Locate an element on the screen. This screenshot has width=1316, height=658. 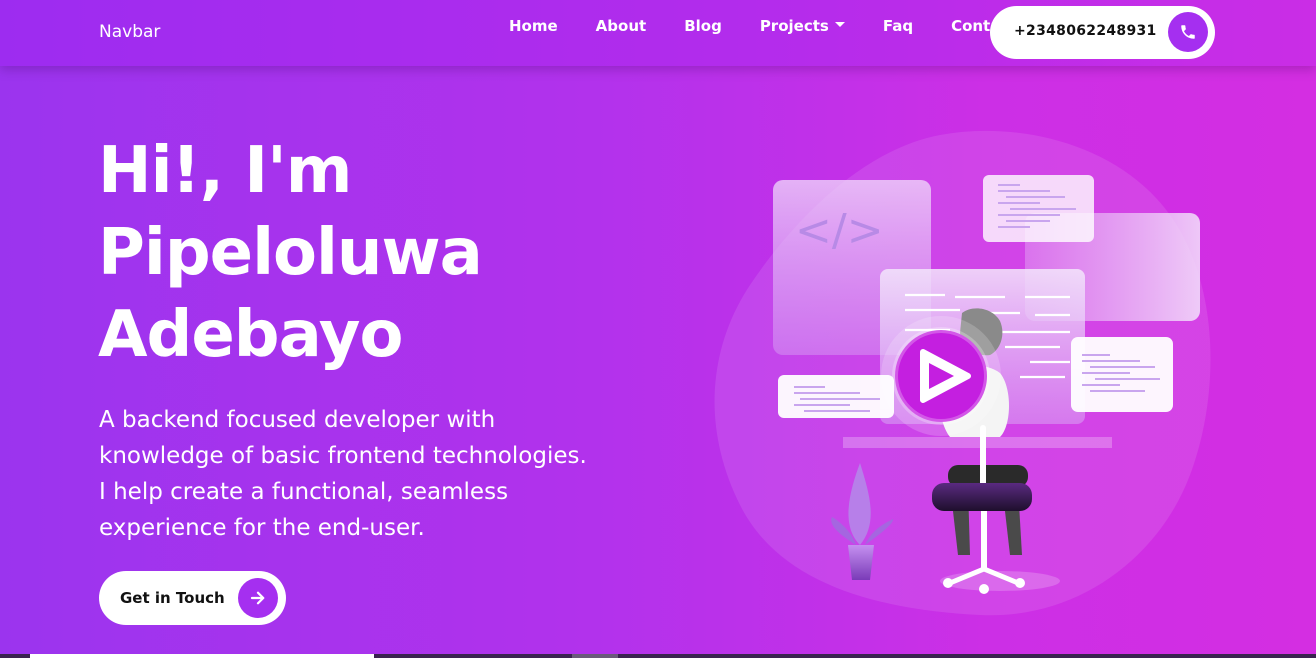
hero-title-line: Pipeloluwa is located at coordinates (290, 253).